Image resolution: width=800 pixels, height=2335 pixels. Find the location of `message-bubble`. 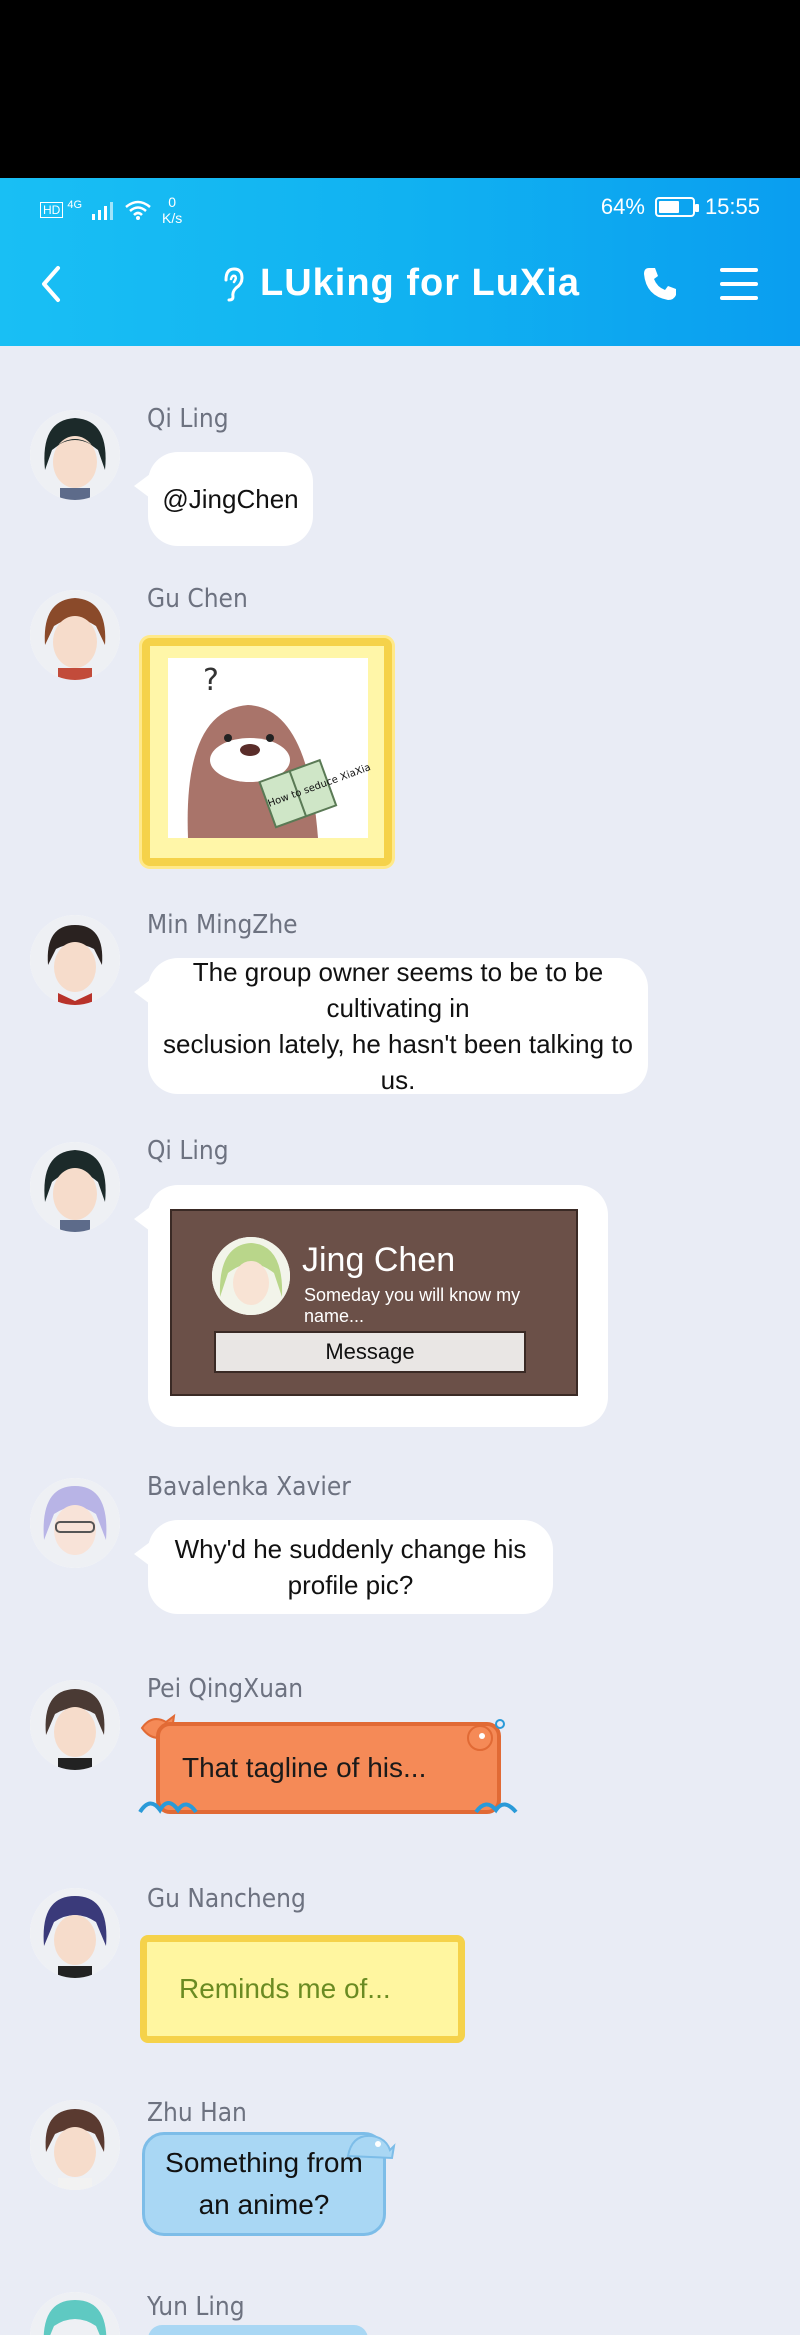

message-bubble is located at coordinates (258, 2330).